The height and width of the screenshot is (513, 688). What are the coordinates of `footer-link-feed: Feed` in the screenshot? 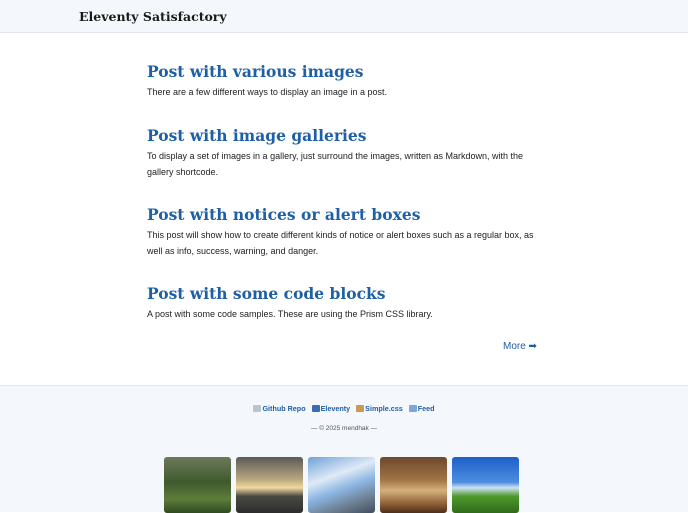 It's located at (421, 408).